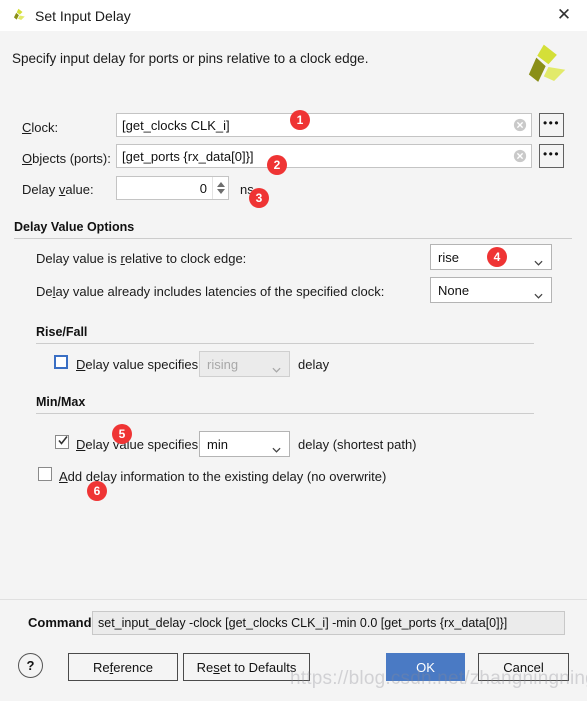  Describe the element at coordinates (277, 165) in the screenshot. I see `annotation-badge-2: 2` at that location.